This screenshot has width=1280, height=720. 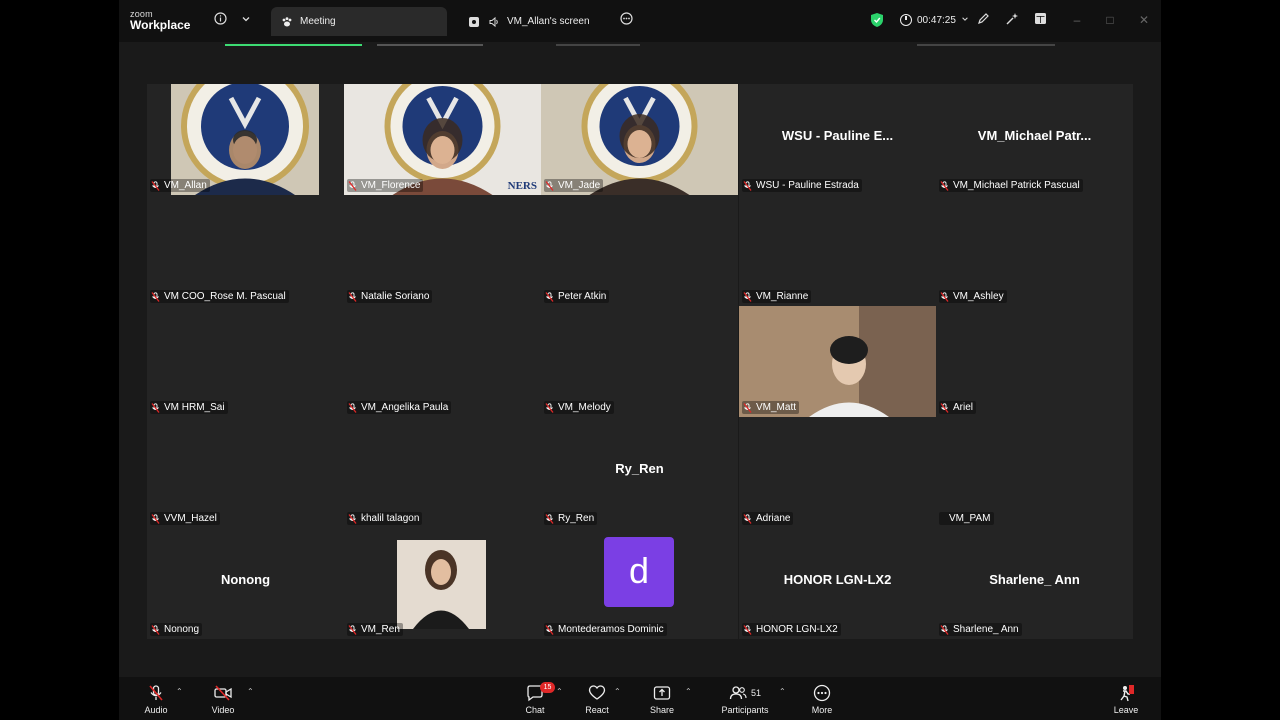 I want to click on participant-name-tag: VM_Rianne, so click(x=777, y=296).